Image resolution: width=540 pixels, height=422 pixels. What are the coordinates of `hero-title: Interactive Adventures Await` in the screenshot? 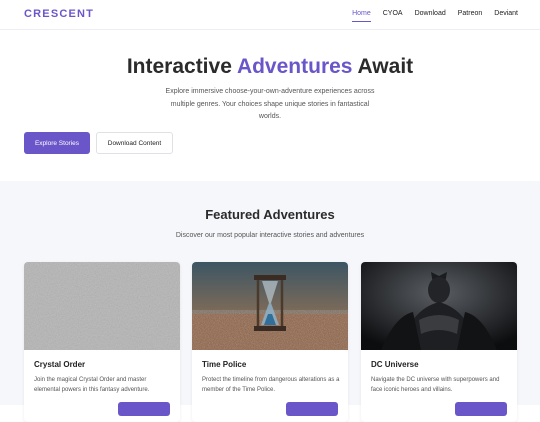 It's located at (270, 67).